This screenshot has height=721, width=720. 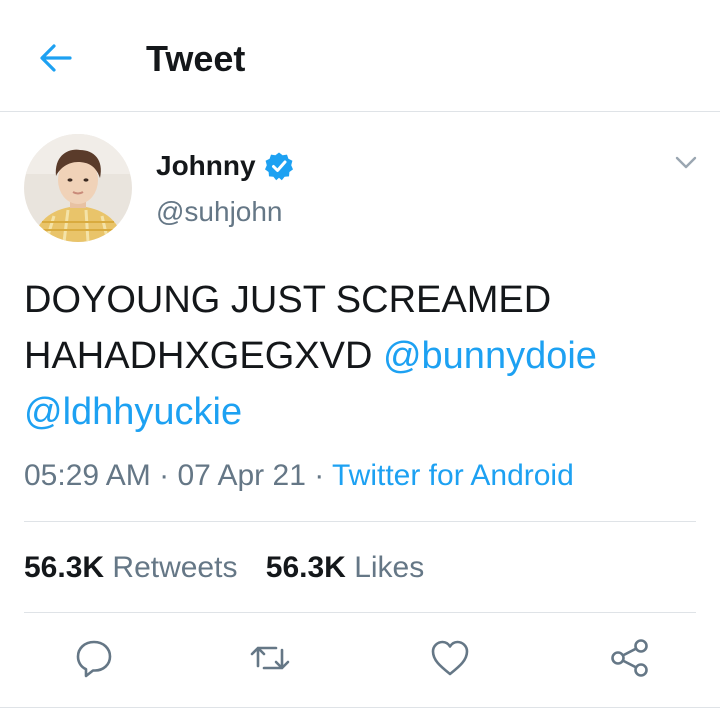 What do you see at coordinates (196, 58) in the screenshot?
I see `page-title: Tweet` at bounding box center [196, 58].